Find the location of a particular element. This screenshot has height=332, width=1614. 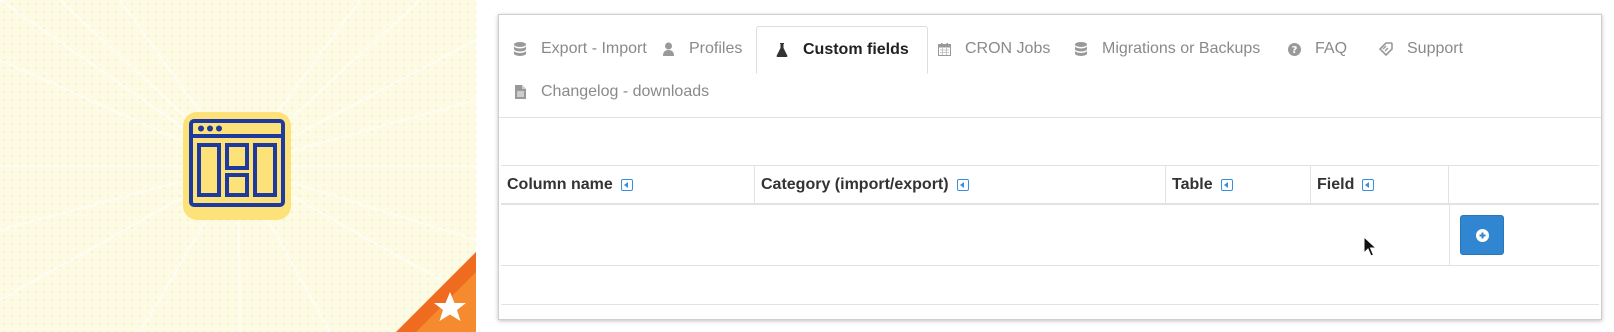

tab-cron-jobs: CRON Jobs is located at coordinates (993, 49).